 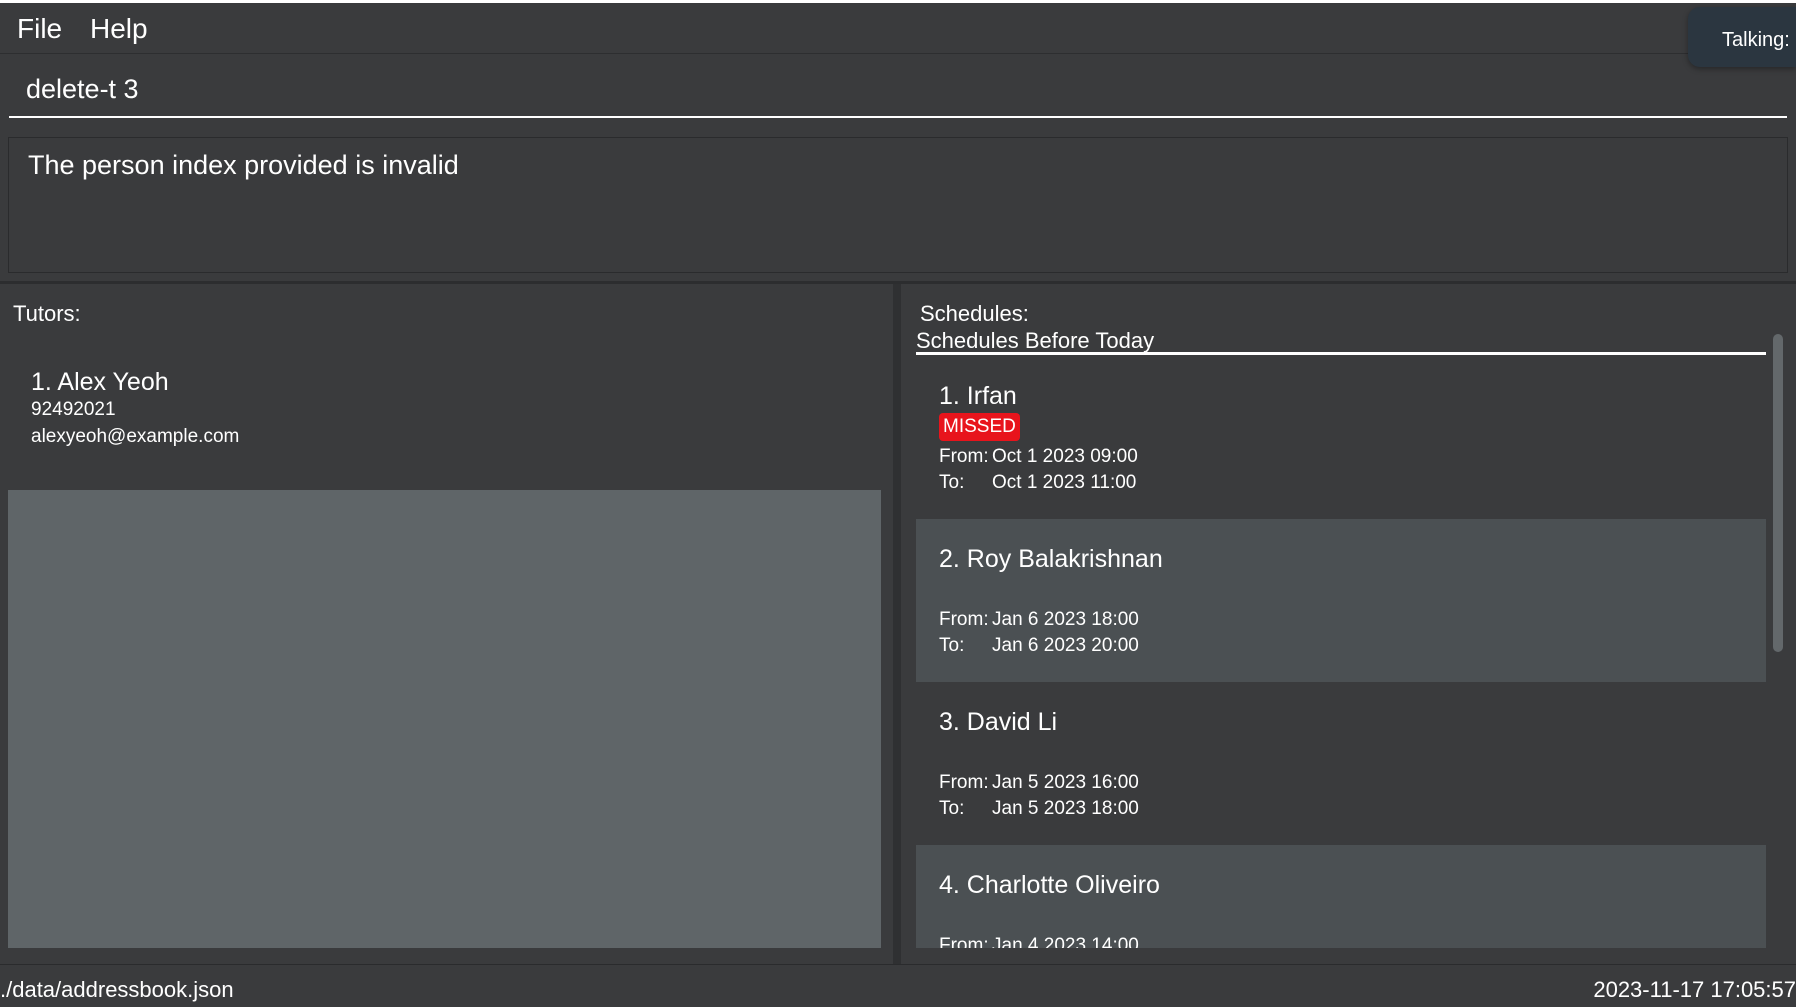 I want to click on schedule-to: To: Jan 5 2023 18:00, so click(x=1039, y=809).